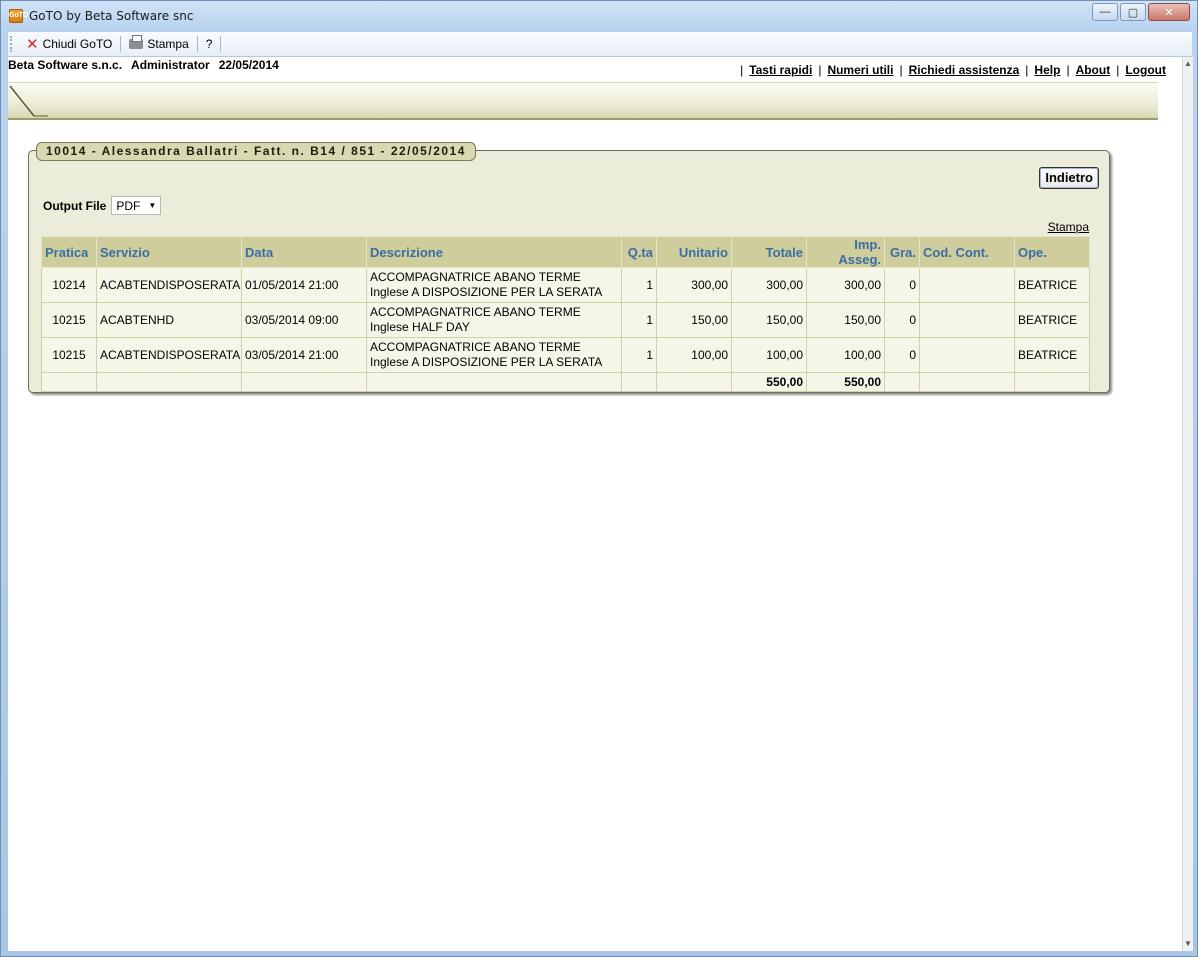 The image size is (1198, 957). I want to click on scroll-up-icon: ▲, so click(1188, 64).